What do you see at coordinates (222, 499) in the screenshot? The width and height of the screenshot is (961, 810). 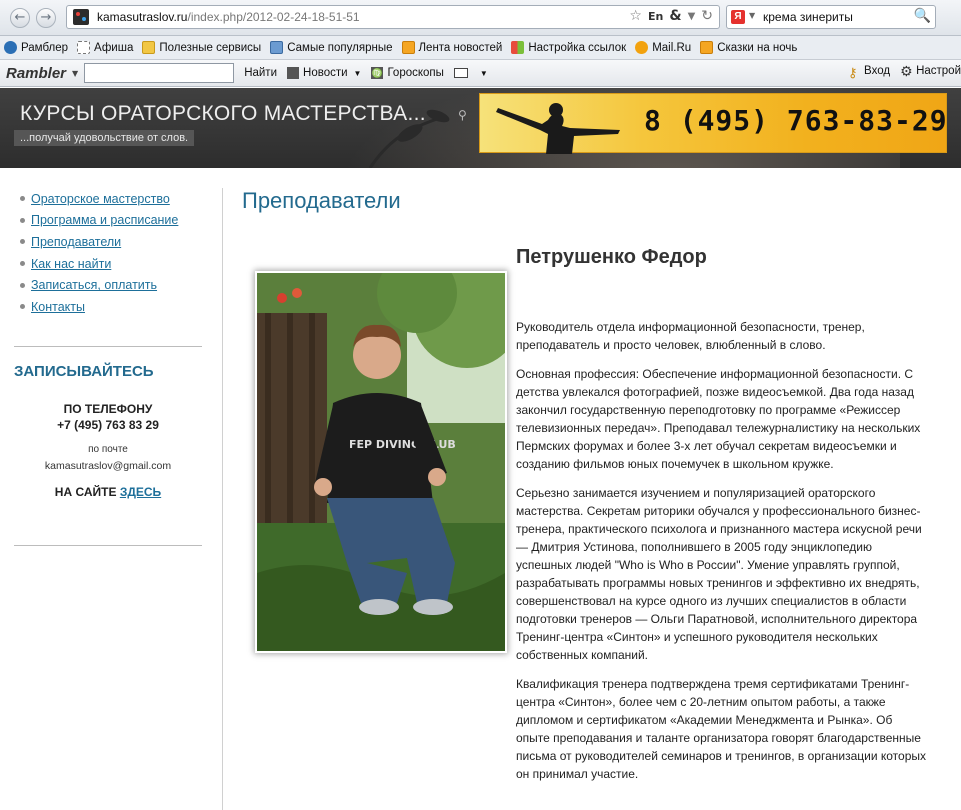 I see `column-divider` at bounding box center [222, 499].